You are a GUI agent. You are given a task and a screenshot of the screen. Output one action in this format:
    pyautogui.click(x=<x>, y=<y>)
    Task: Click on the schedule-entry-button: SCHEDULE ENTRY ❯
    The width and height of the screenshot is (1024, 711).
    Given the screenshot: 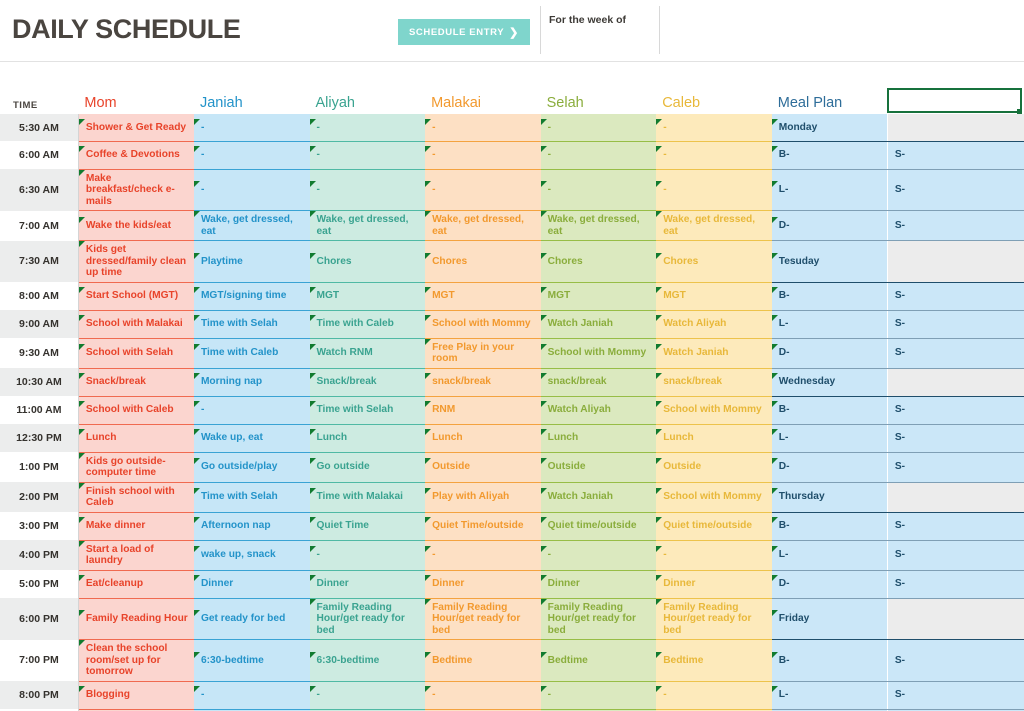 What is the action you would take?
    pyautogui.click(x=464, y=32)
    